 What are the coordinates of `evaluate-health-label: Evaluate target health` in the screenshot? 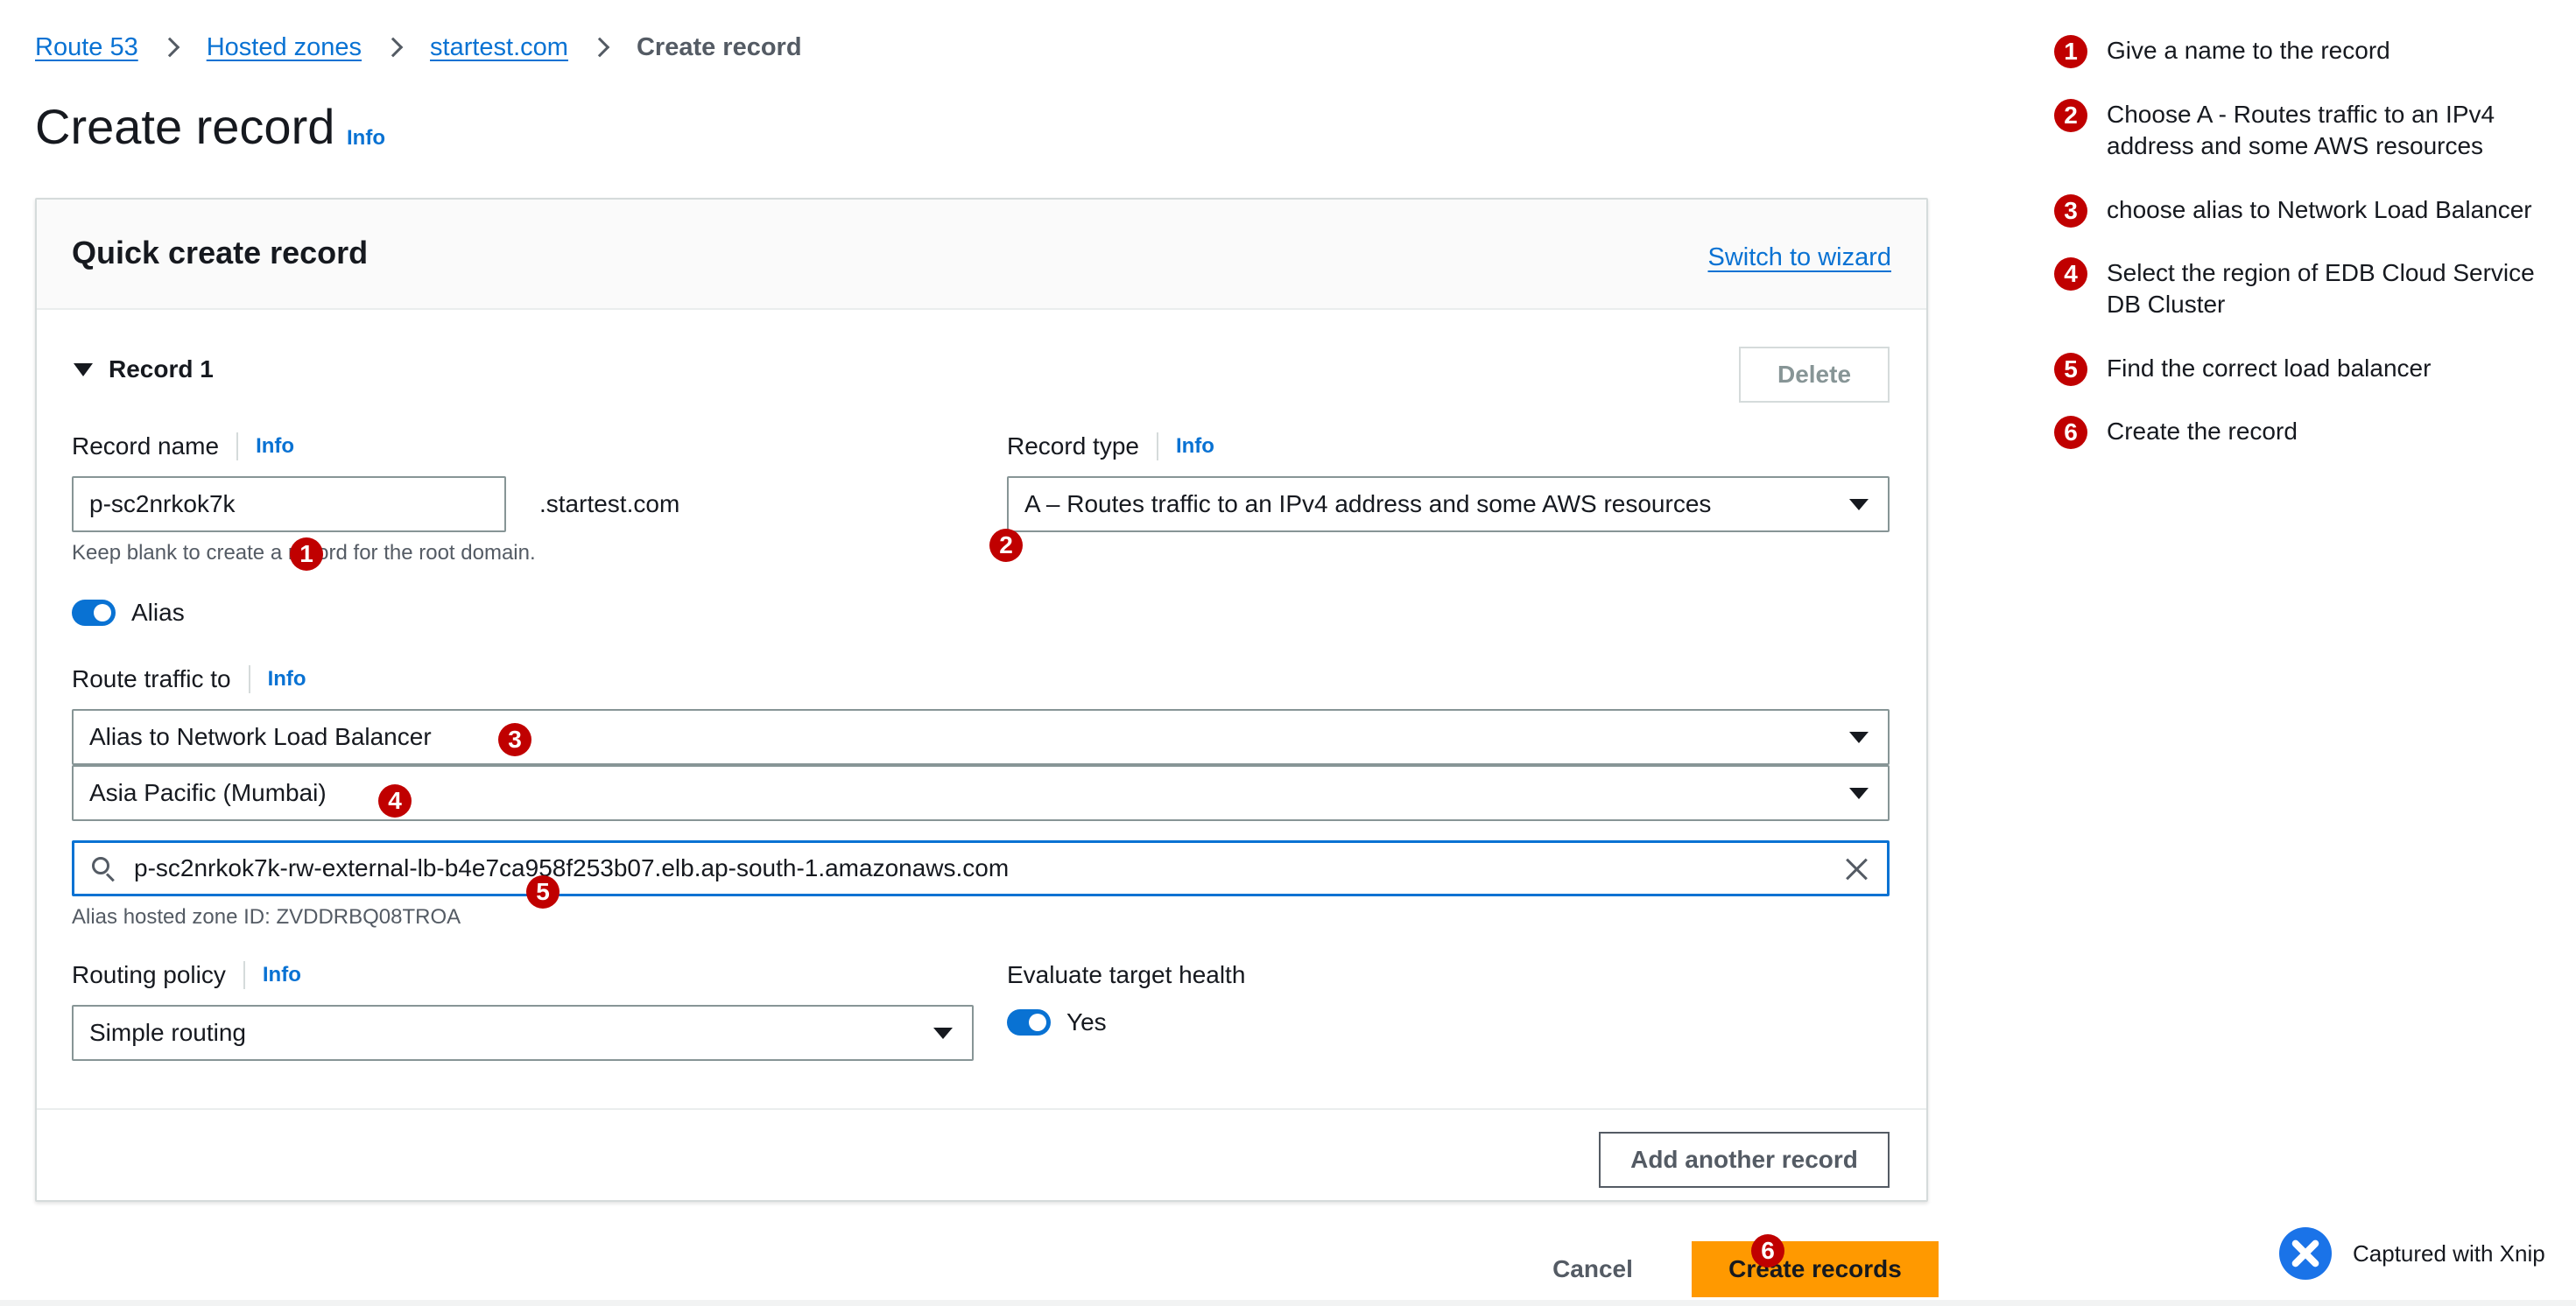 It's located at (1126, 975).